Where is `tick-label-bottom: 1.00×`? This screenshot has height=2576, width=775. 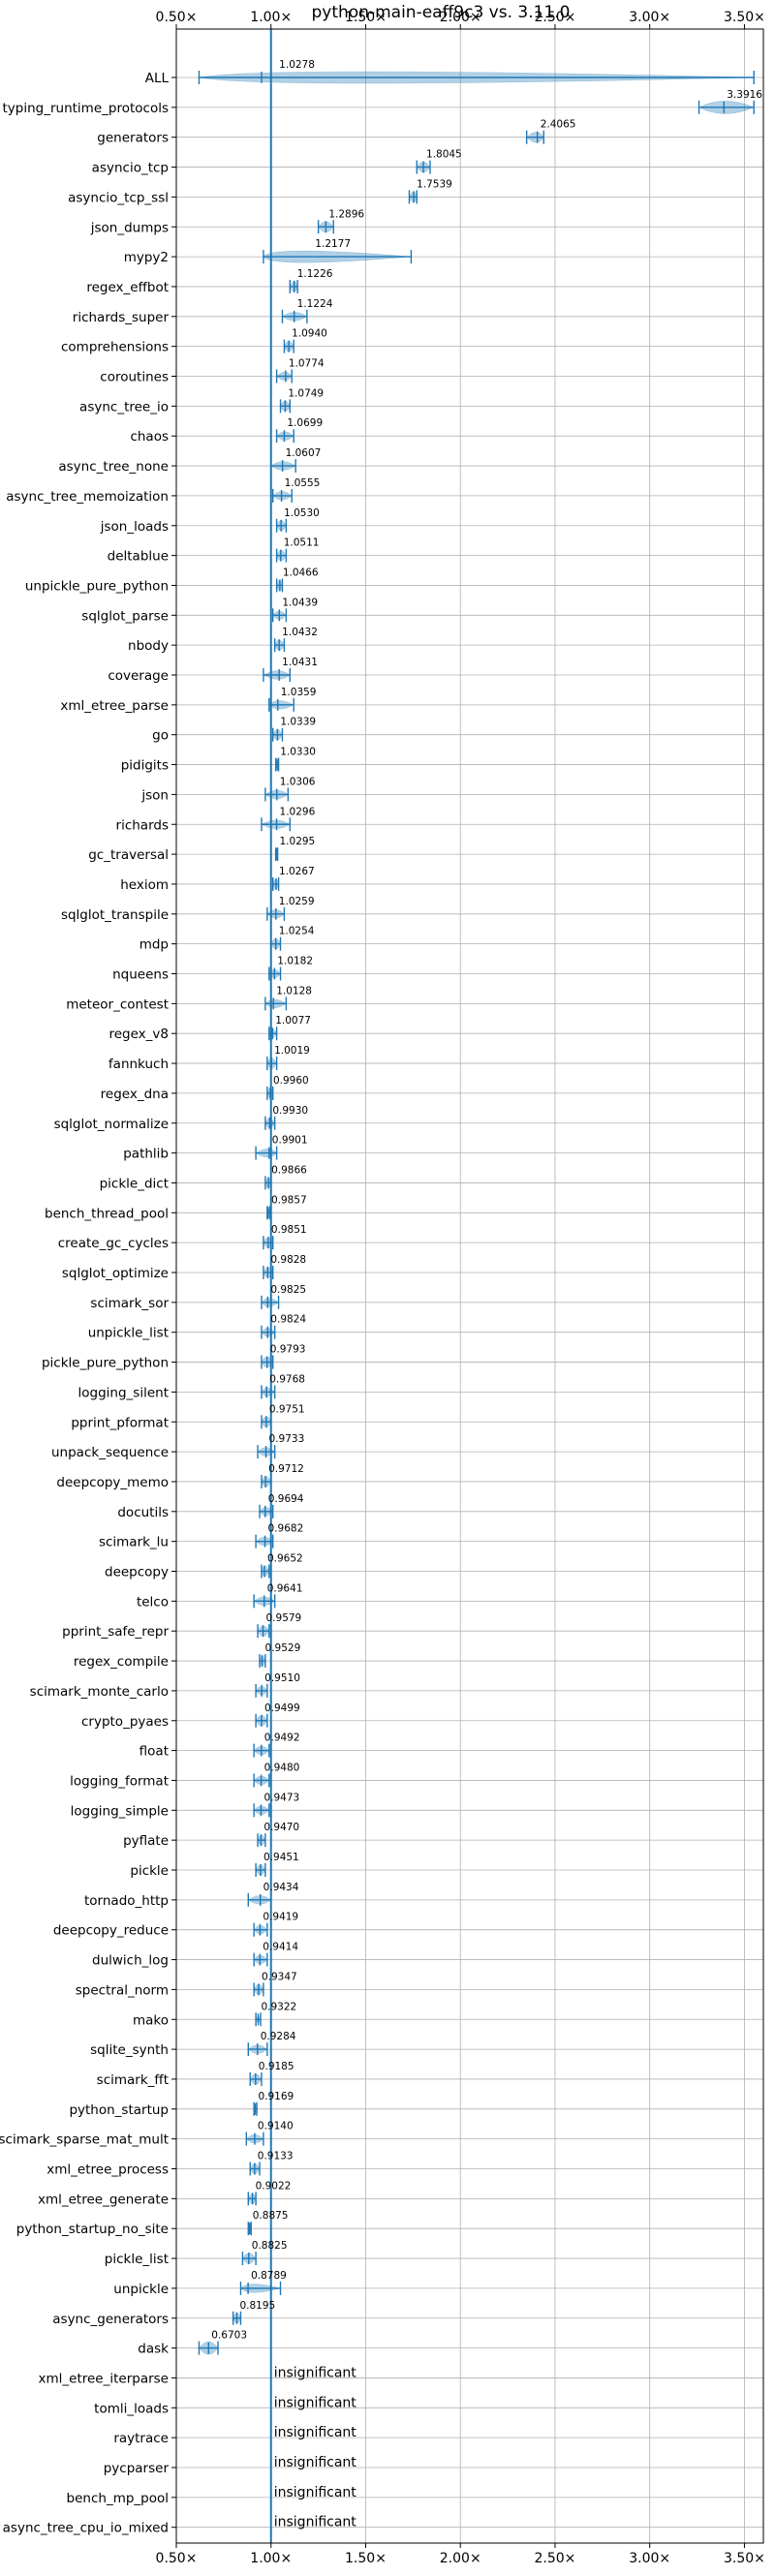
tick-label-bottom: 1.00× is located at coordinates (271, 2558).